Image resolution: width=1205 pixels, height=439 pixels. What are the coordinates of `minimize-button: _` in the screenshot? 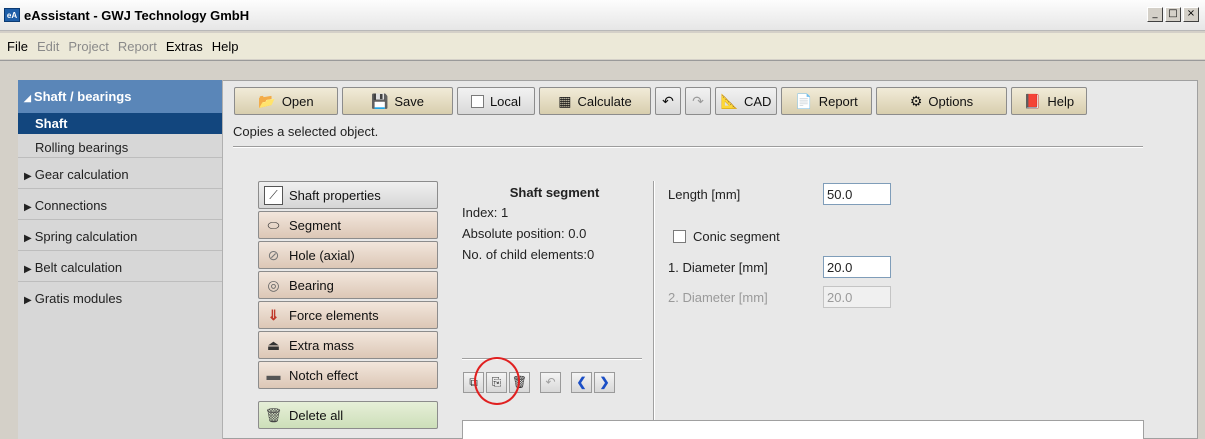 It's located at (1155, 14).